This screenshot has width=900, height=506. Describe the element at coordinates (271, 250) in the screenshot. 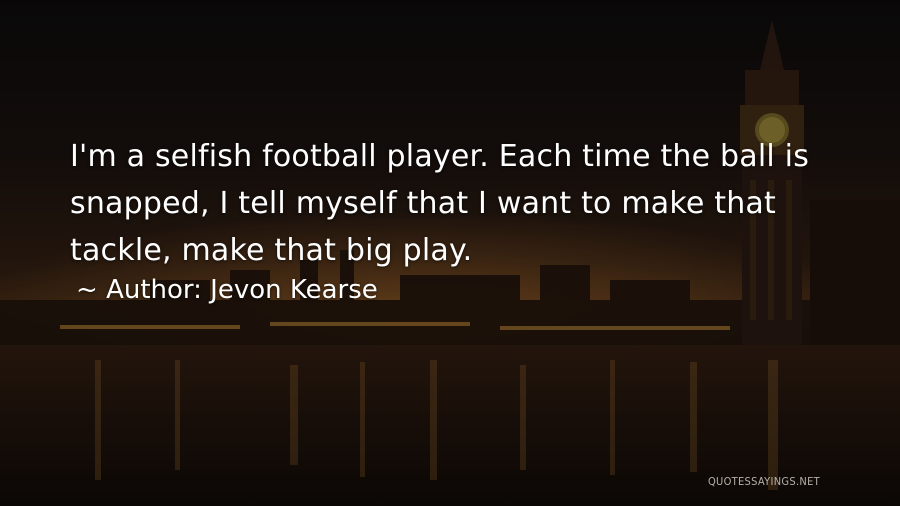

I see `quote-line: tackle, make that big play.` at that location.